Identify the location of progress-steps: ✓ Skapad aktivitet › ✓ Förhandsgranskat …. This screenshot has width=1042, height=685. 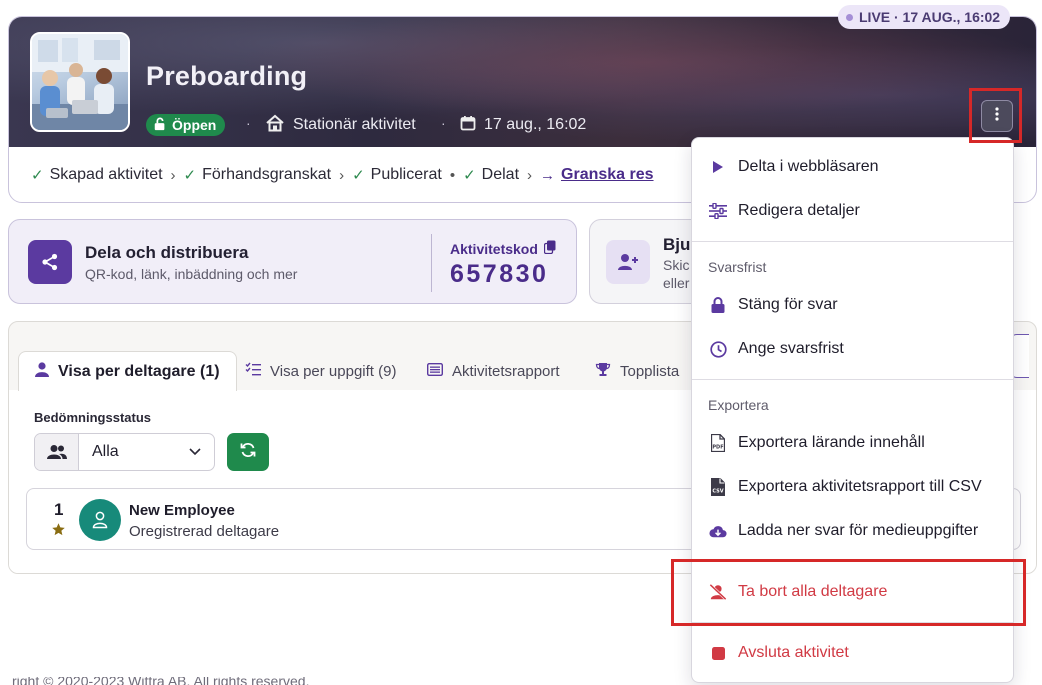
(342, 175).